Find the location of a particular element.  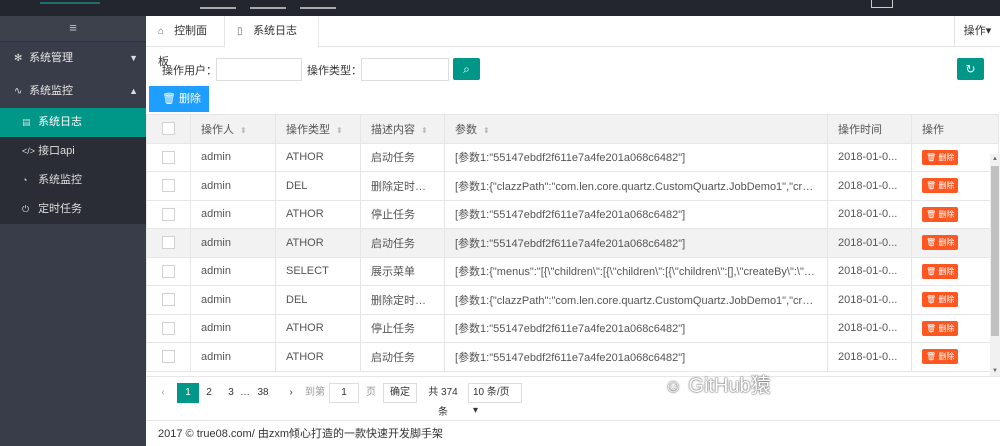

sidebar-group-system-monitor: ∿ 系统监控 ▲ is located at coordinates (73, 91).